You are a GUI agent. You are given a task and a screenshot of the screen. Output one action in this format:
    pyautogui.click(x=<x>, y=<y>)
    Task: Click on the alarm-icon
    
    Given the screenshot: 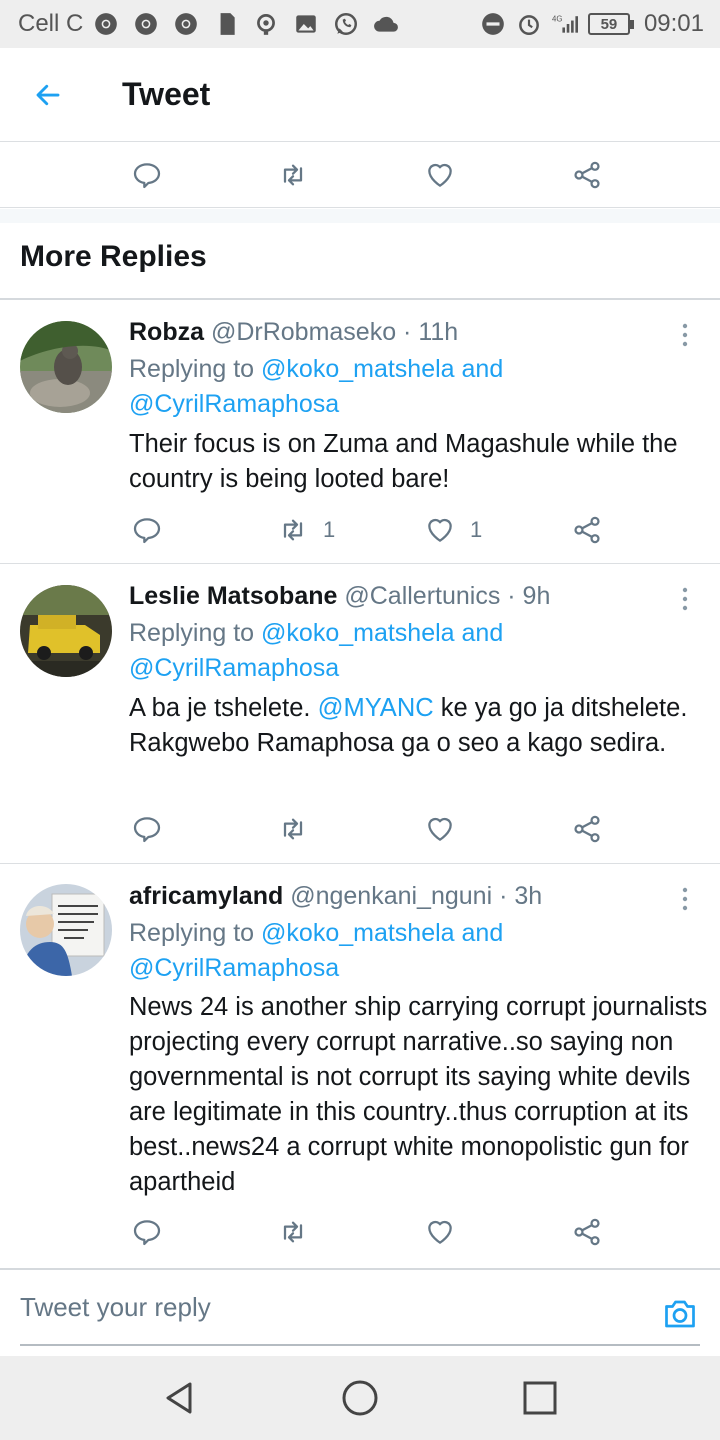 What is the action you would take?
    pyautogui.click(x=529, y=25)
    